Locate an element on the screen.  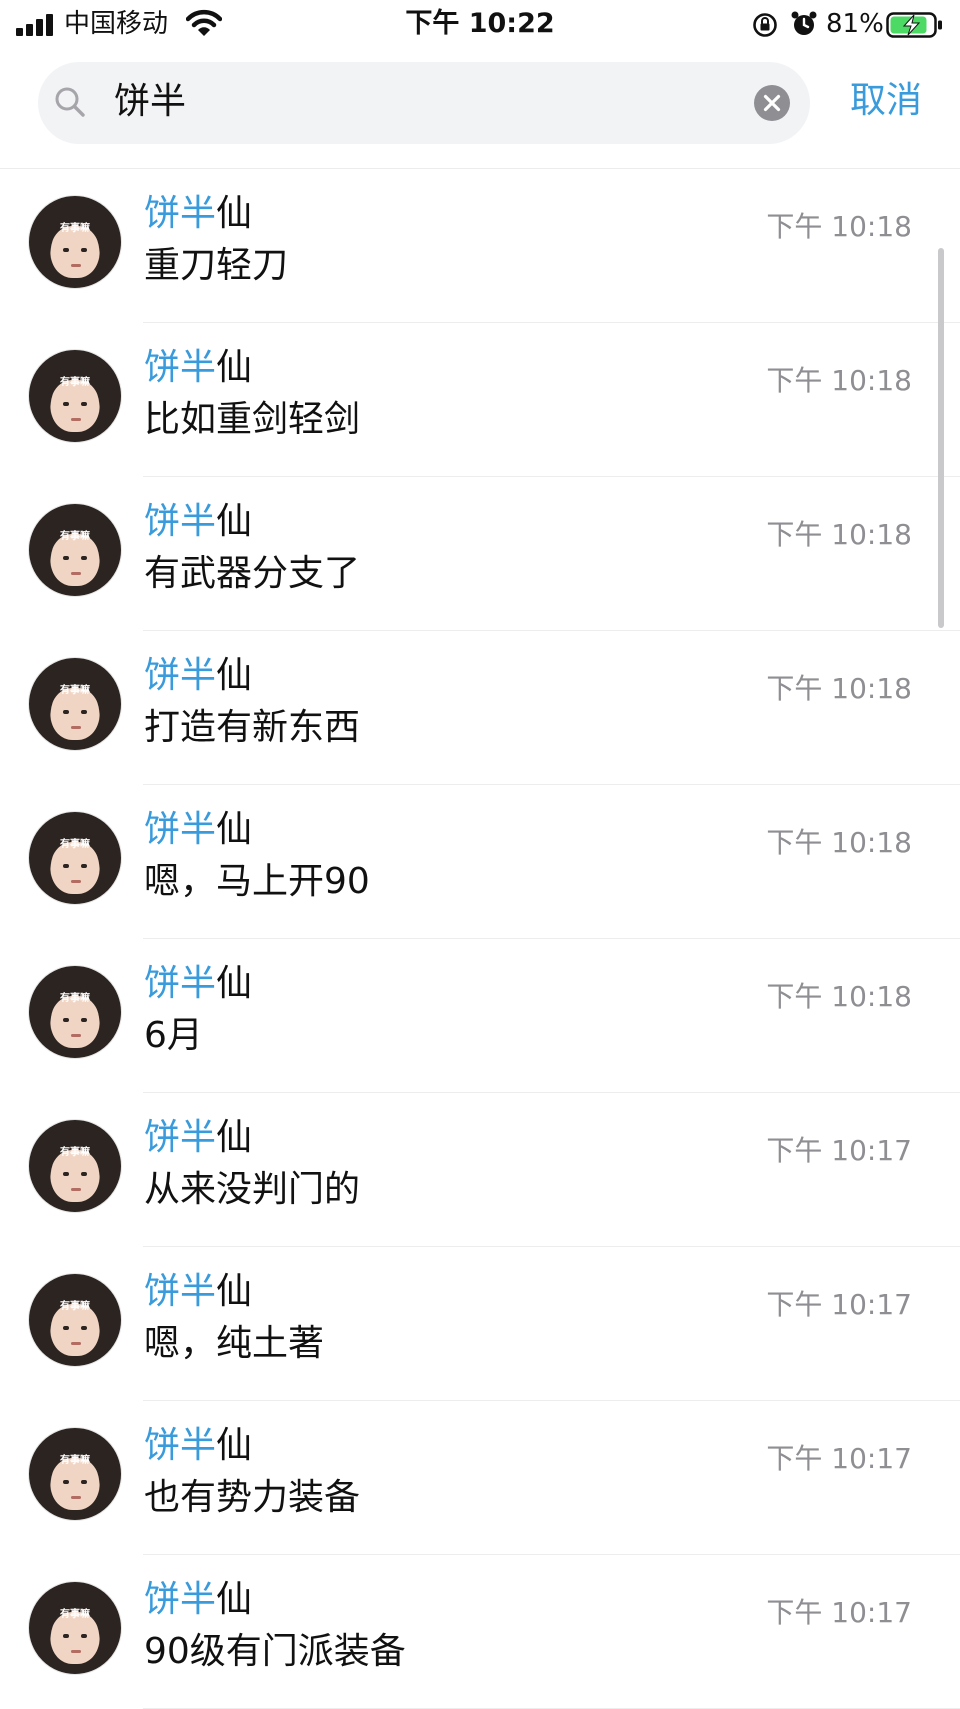
message-text: 嗯，马上开90 is located at coordinates (257, 881).